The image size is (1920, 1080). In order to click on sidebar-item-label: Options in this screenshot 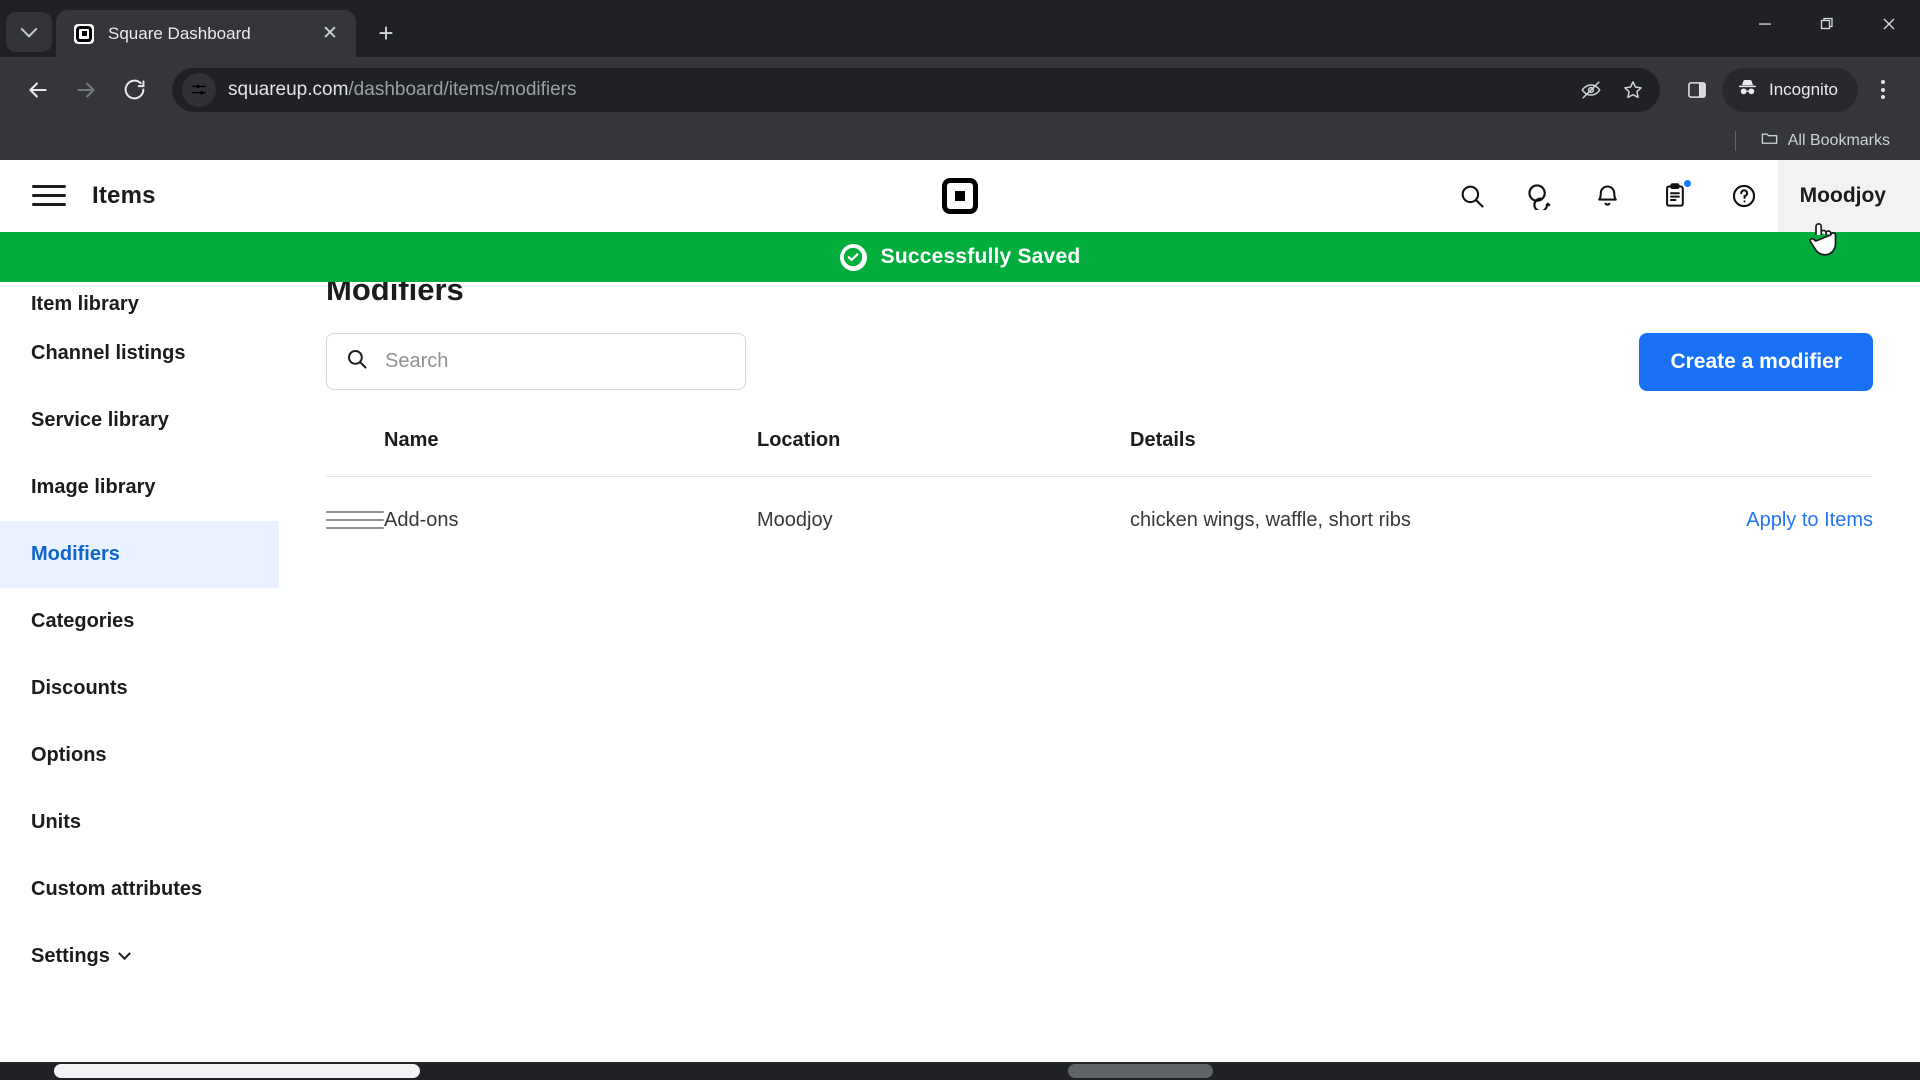, I will do `click(69, 755)`.